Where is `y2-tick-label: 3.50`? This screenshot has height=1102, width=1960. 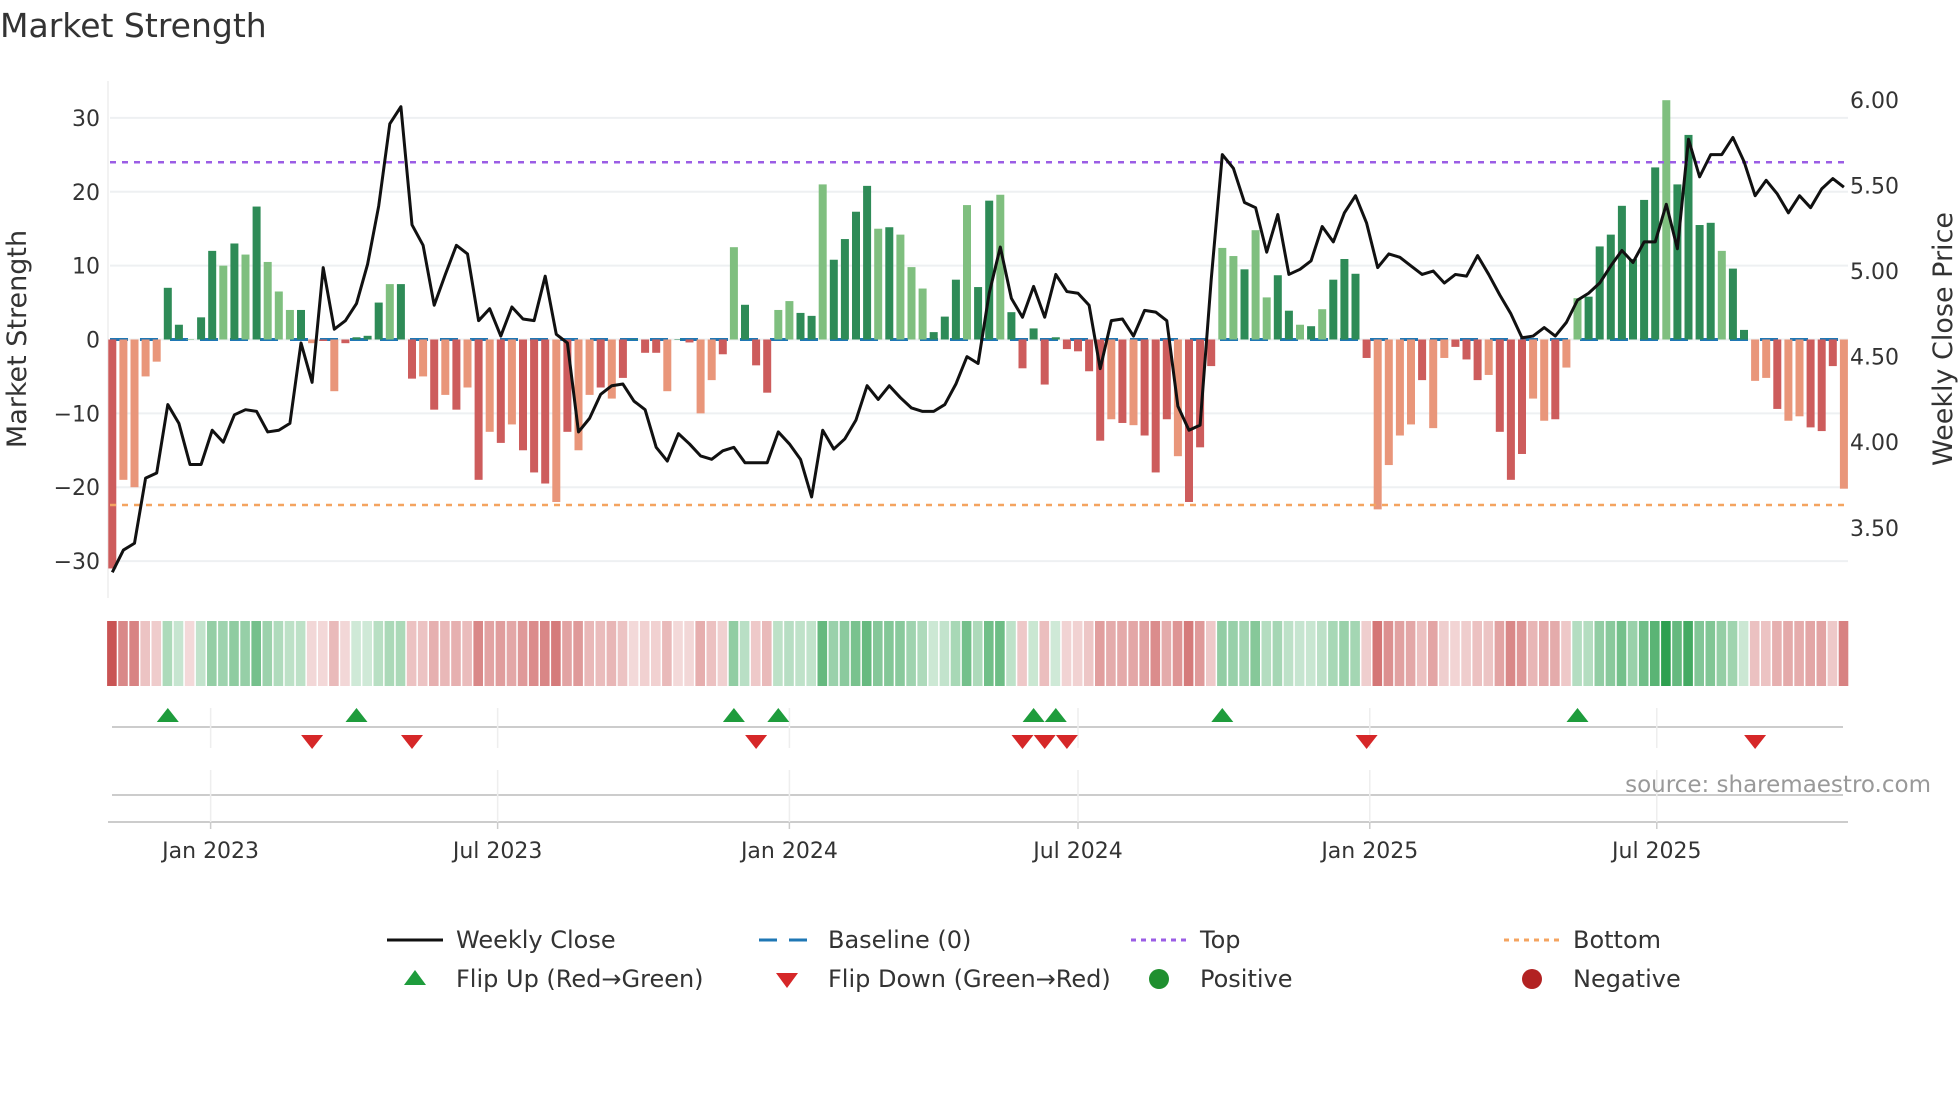
y2-tick-label: 3.50 is located at coordinates (1874, 529).